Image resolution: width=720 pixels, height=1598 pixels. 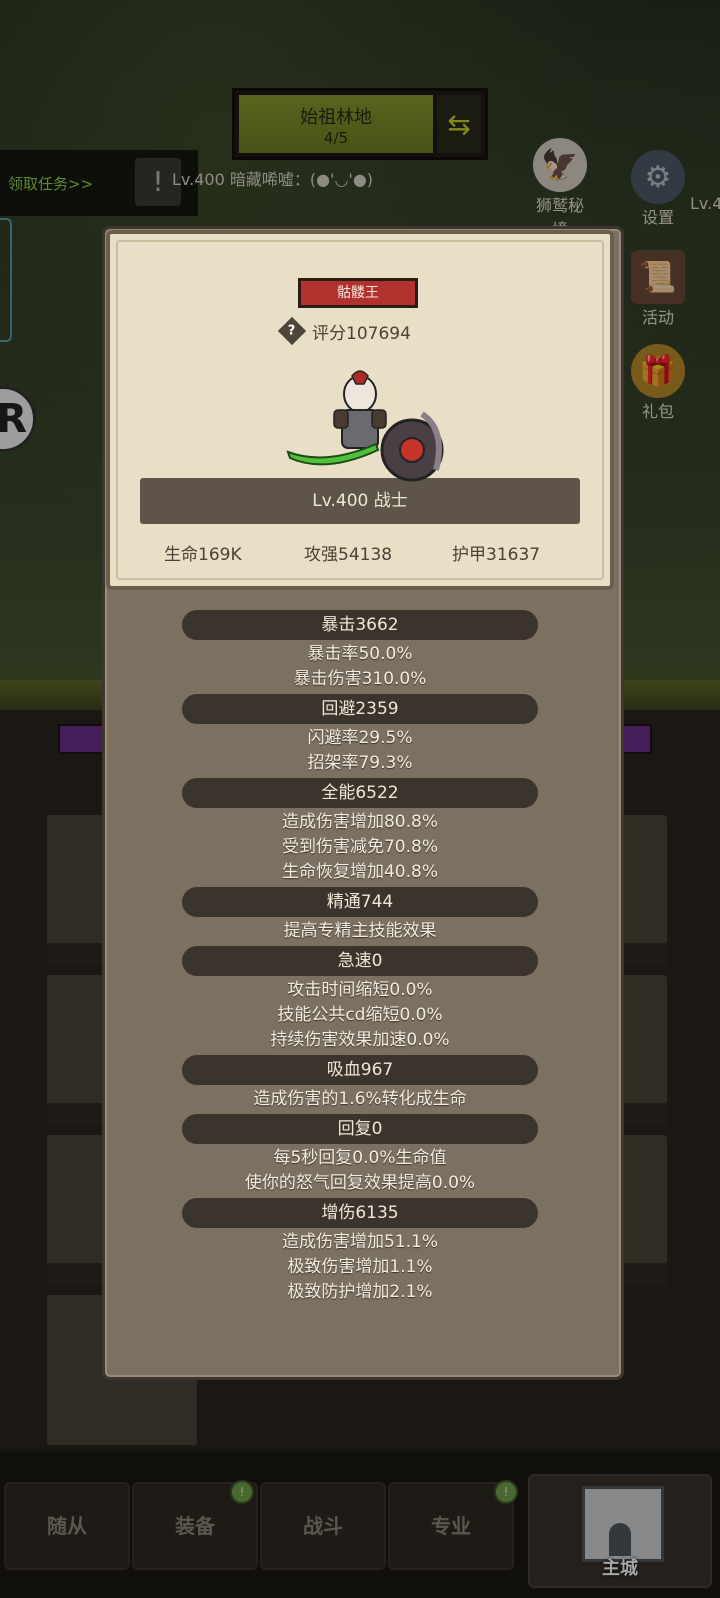 What do you see at coordinates (360, 1183) in the screenshot?
I see `attribute-detail: 使你的怒气回复效果提高0.0%` at bounding box center [360, 1183].